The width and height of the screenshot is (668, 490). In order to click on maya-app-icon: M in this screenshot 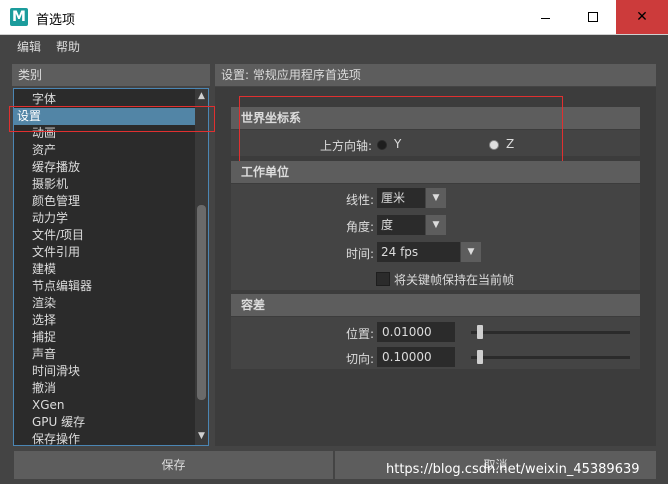, I will do `click(19, 17)`.